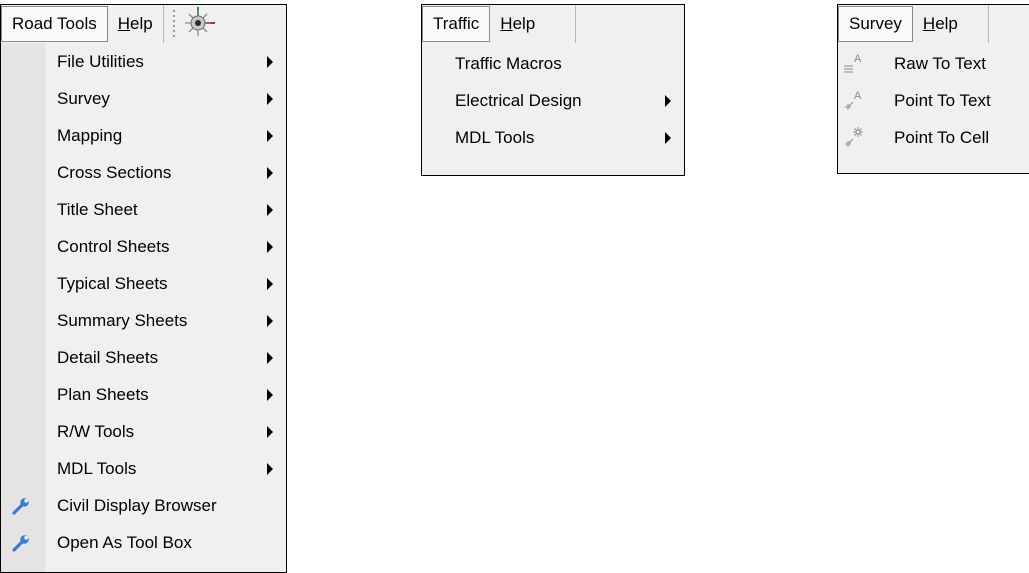 The image size is (1029, 573). Describe the element at coordinates (83, 98) in the screenshot. I see `menu-item-label: Survey` at that location.